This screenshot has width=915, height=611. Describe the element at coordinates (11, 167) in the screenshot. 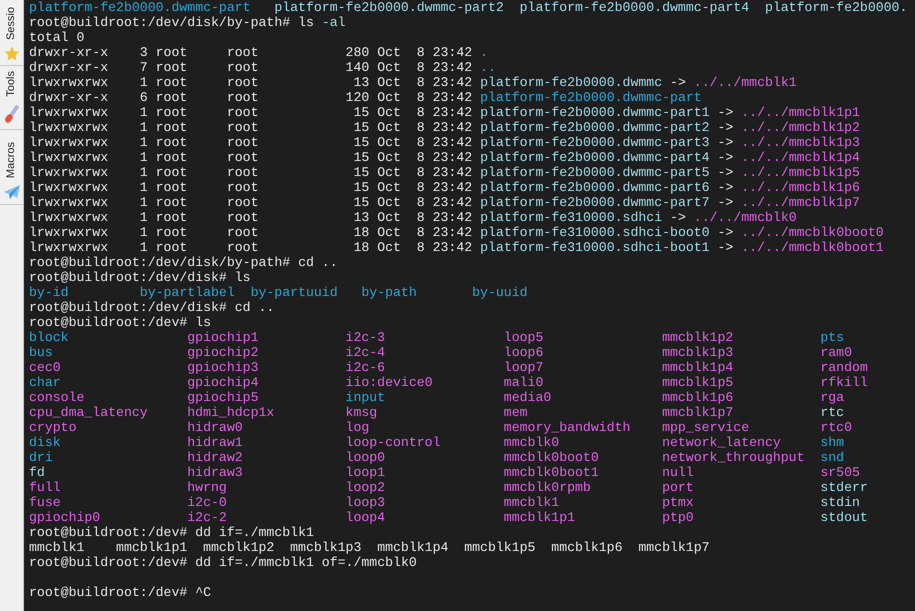

I see `side-tab: Macros` at that location.